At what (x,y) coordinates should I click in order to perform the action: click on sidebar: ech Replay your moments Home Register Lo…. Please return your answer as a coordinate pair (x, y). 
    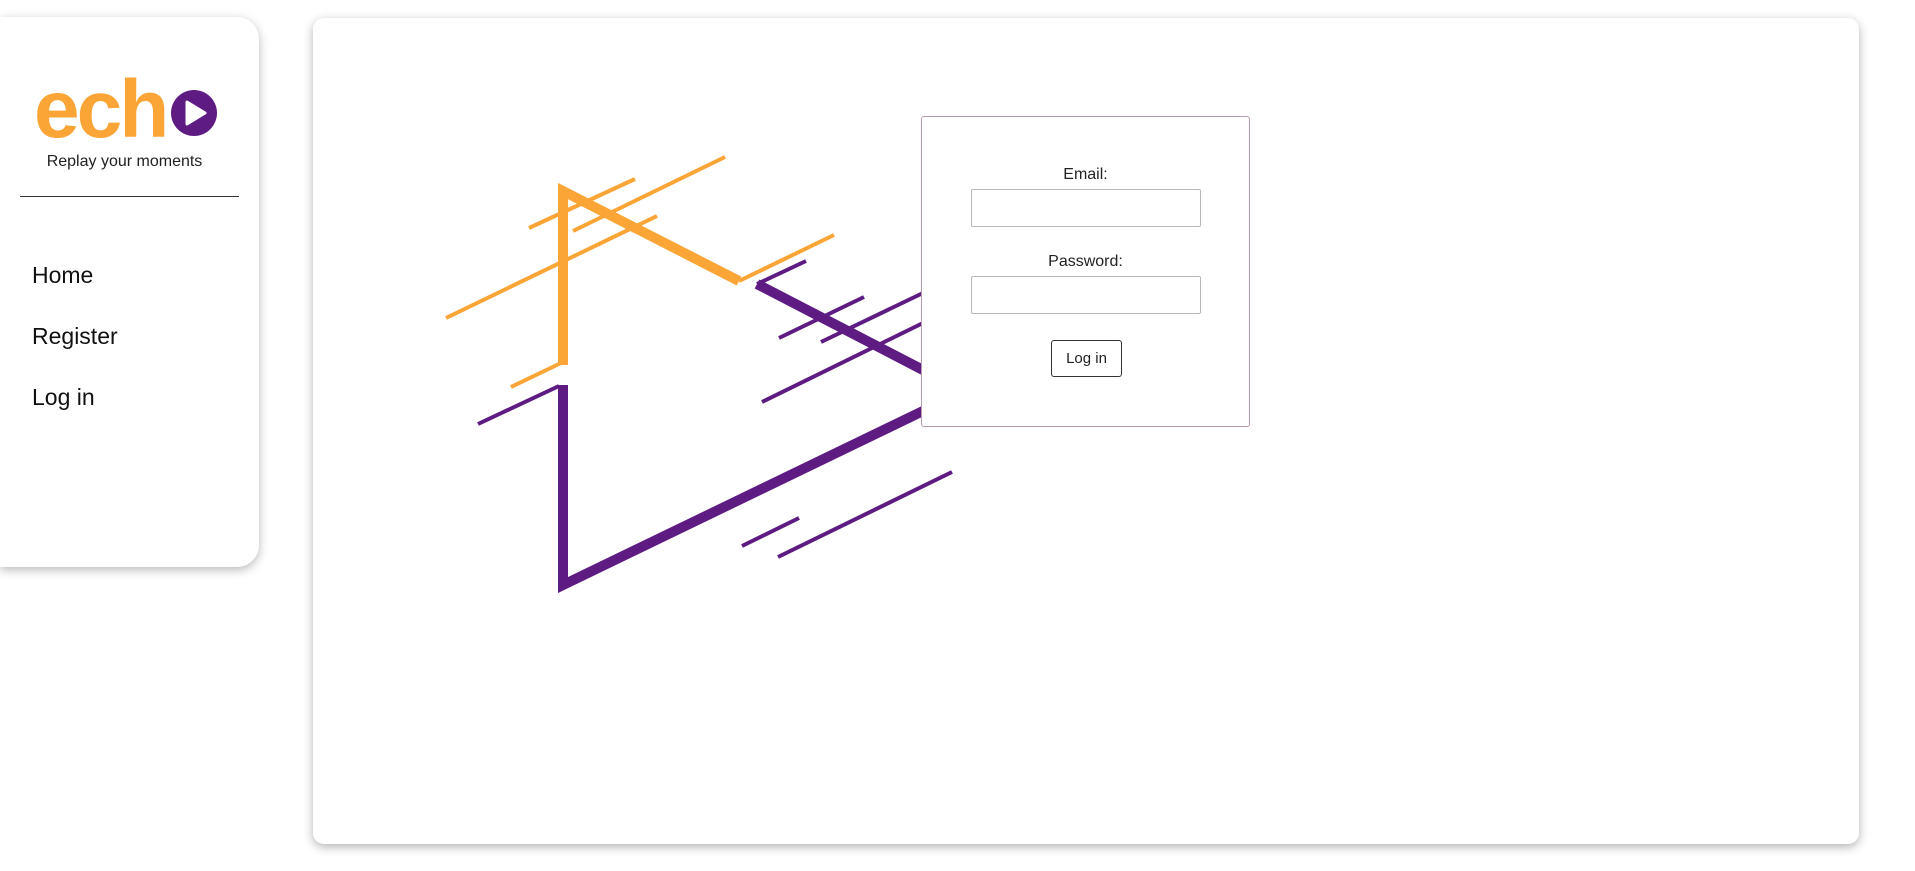
    Looking at the image, I should click on (129, 292).